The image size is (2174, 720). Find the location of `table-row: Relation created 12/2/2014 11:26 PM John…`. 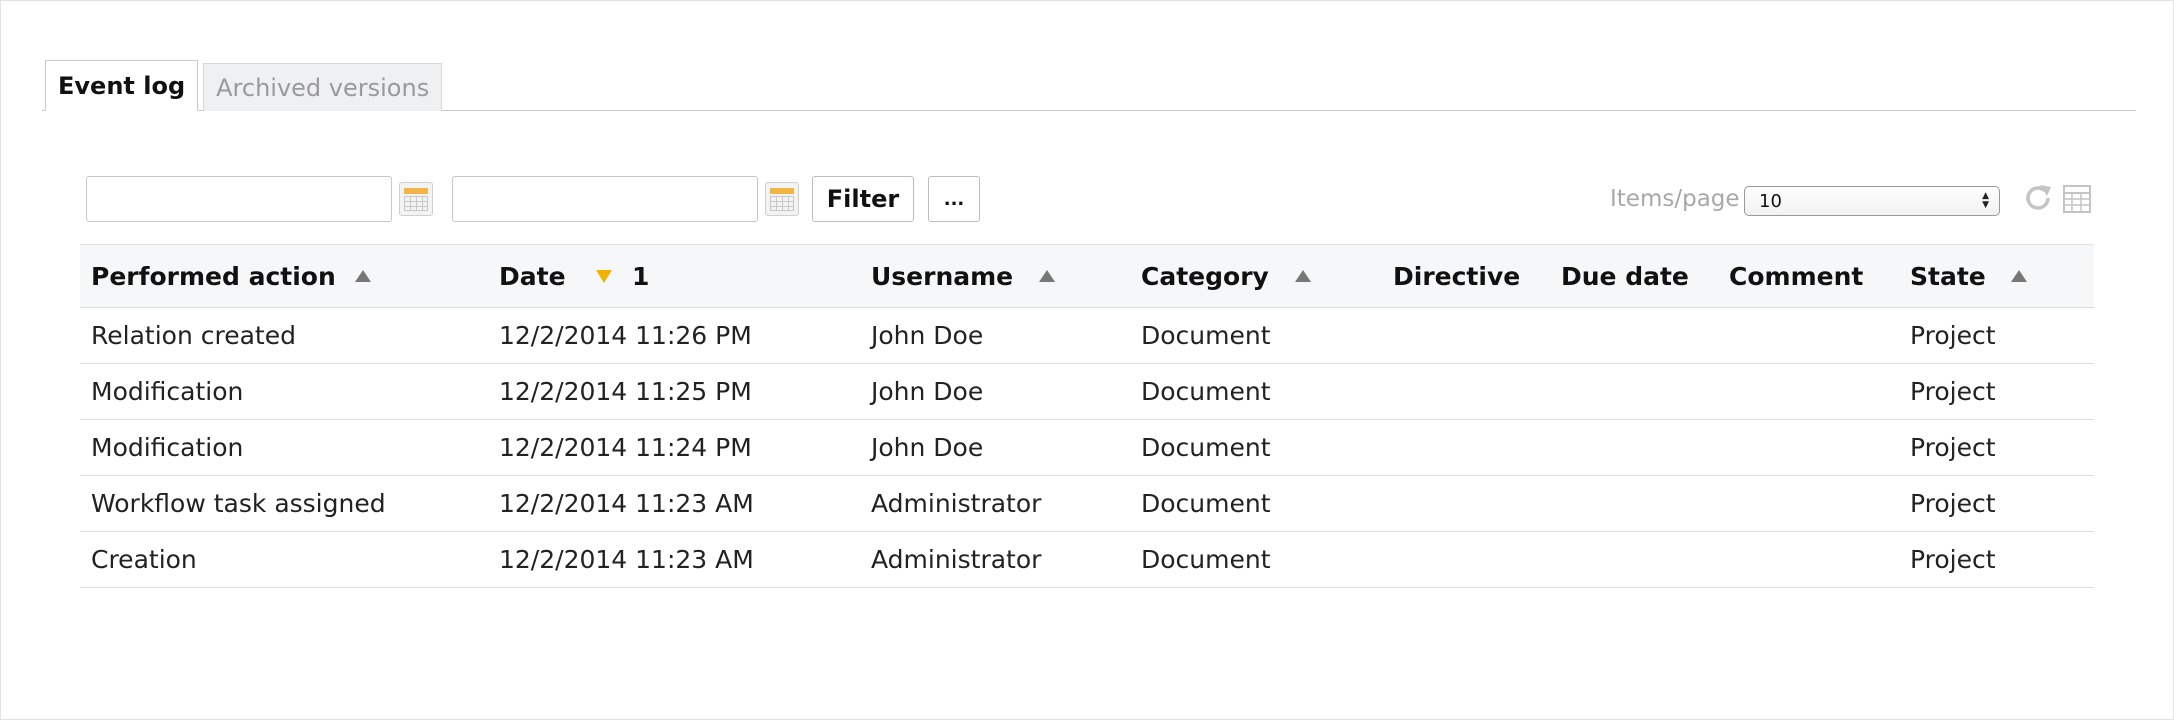

table-row: Relation created 12/2/2014 11:26 PM John… is located at coordinates (1087, 336).